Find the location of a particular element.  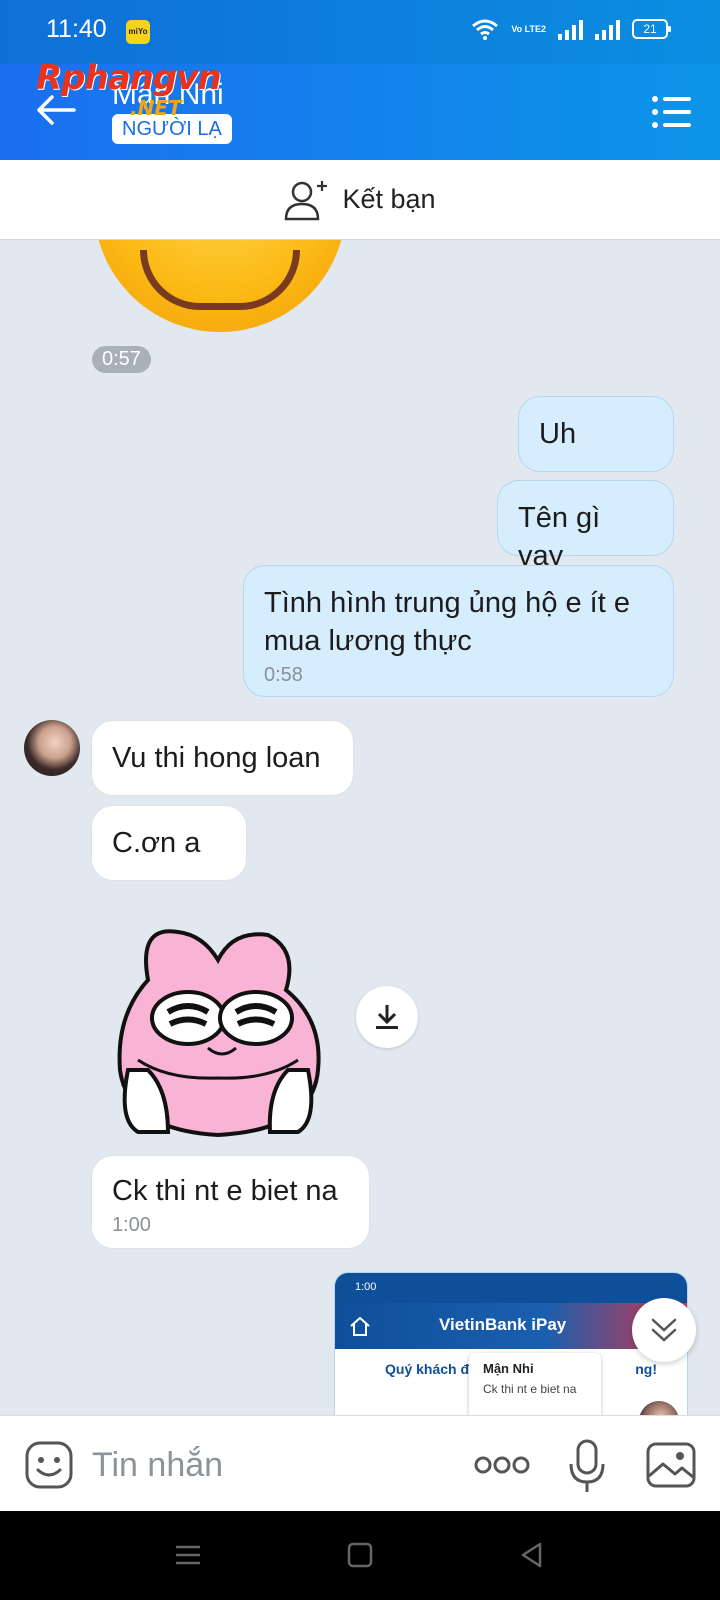

status-icons: Vo LTE2 21 is located at coordinates (571, 29).